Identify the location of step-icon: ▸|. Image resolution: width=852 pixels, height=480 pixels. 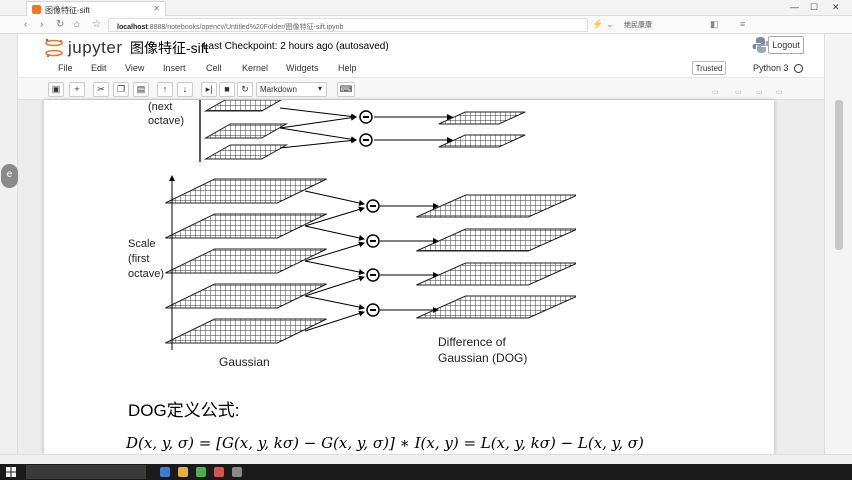
(209, 89).